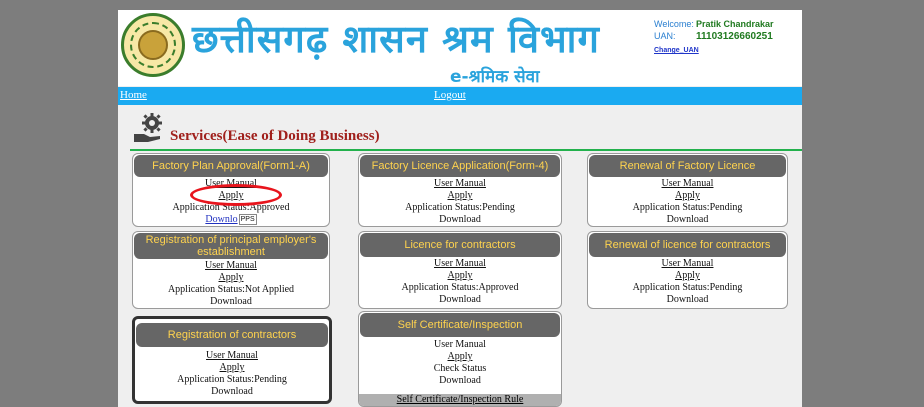 Image resolution: width=924 pixels, height=407 pixels. I want to click on change-uan-link: Change_UAN, so click(676, 50).